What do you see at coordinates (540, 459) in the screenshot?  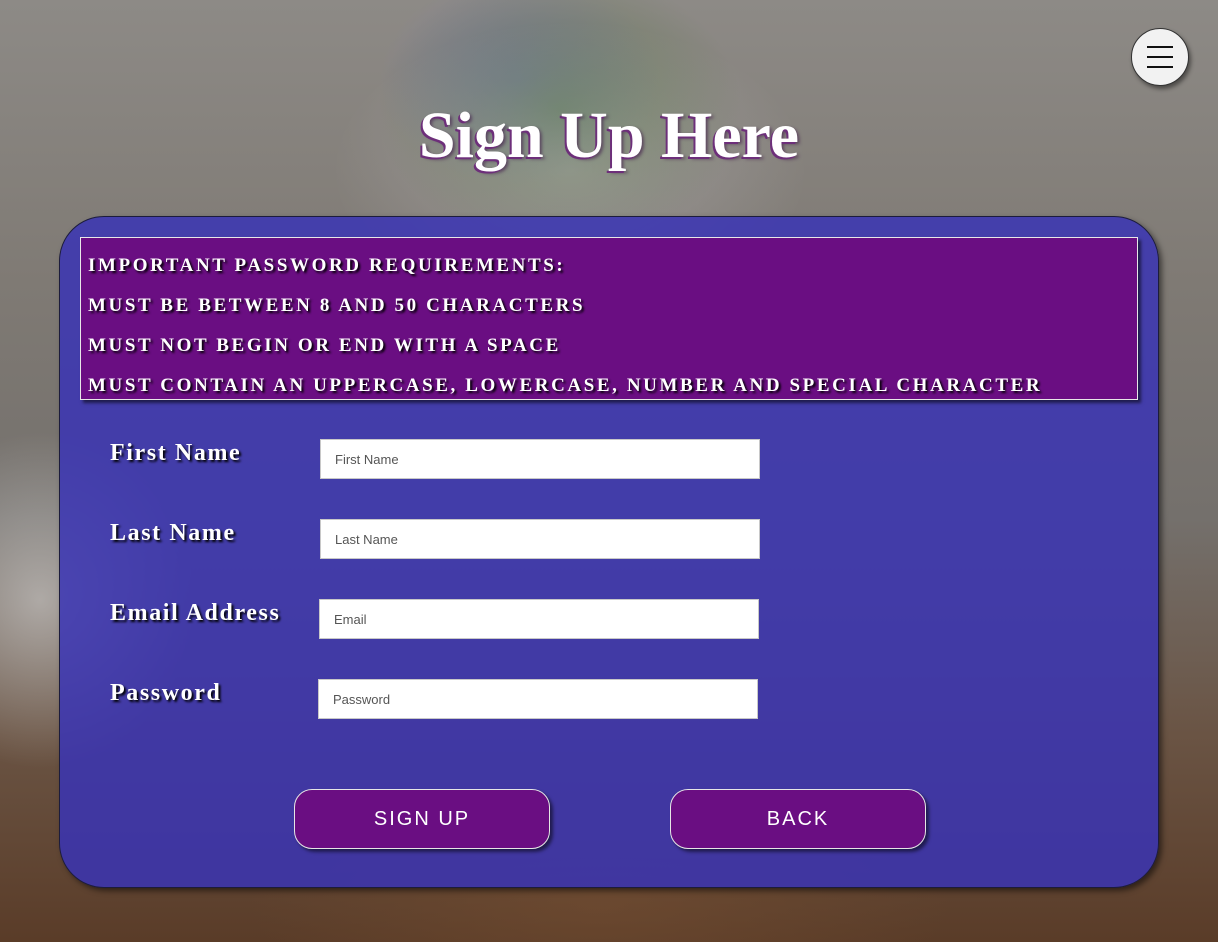 I see `first-name-input` at bounding box center [540, 459].